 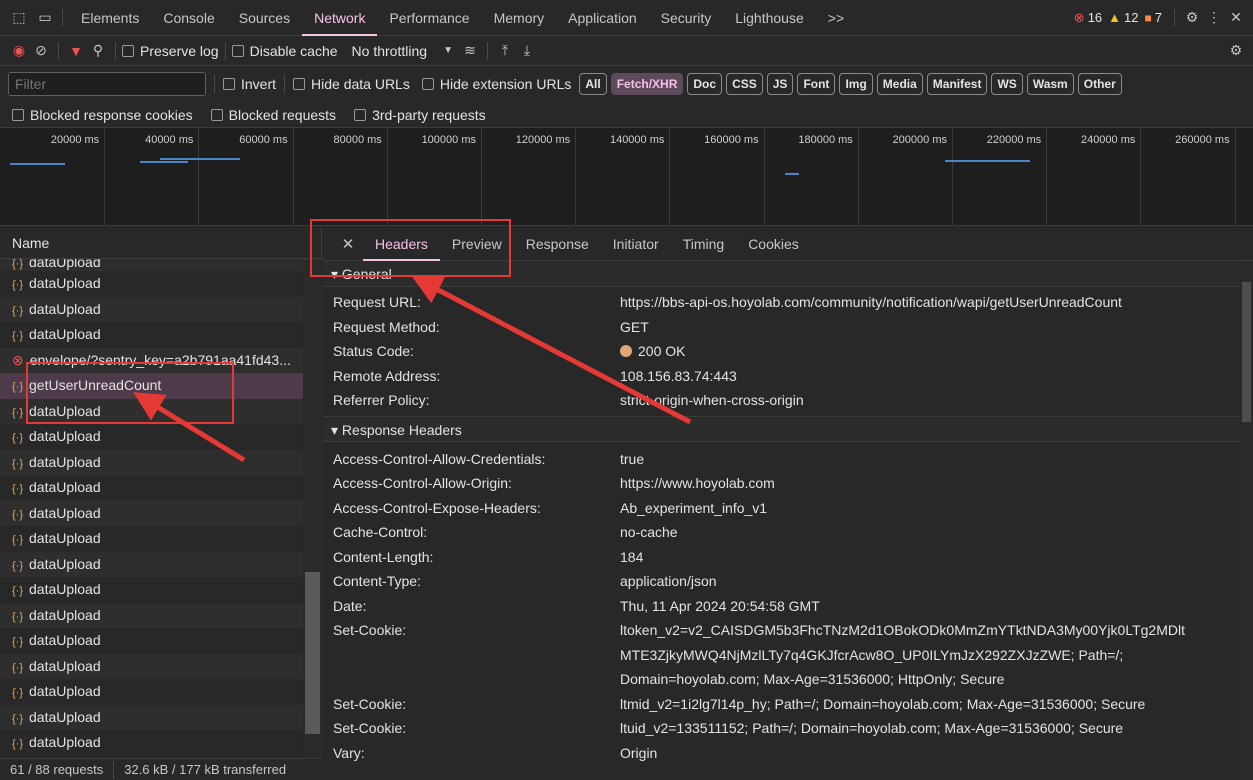 What do you see at coordinates (551, 350) in the screenshot?
I see `arrow-to-headers` at bounding box center [551, 350].